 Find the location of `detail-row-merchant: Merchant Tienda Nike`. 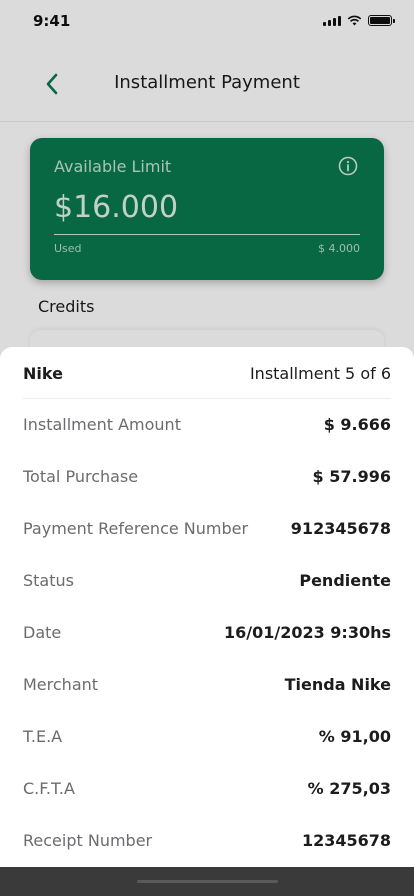

detail-row-merchant: Merchant Tienda Nike is located at coordinates (207, 687).